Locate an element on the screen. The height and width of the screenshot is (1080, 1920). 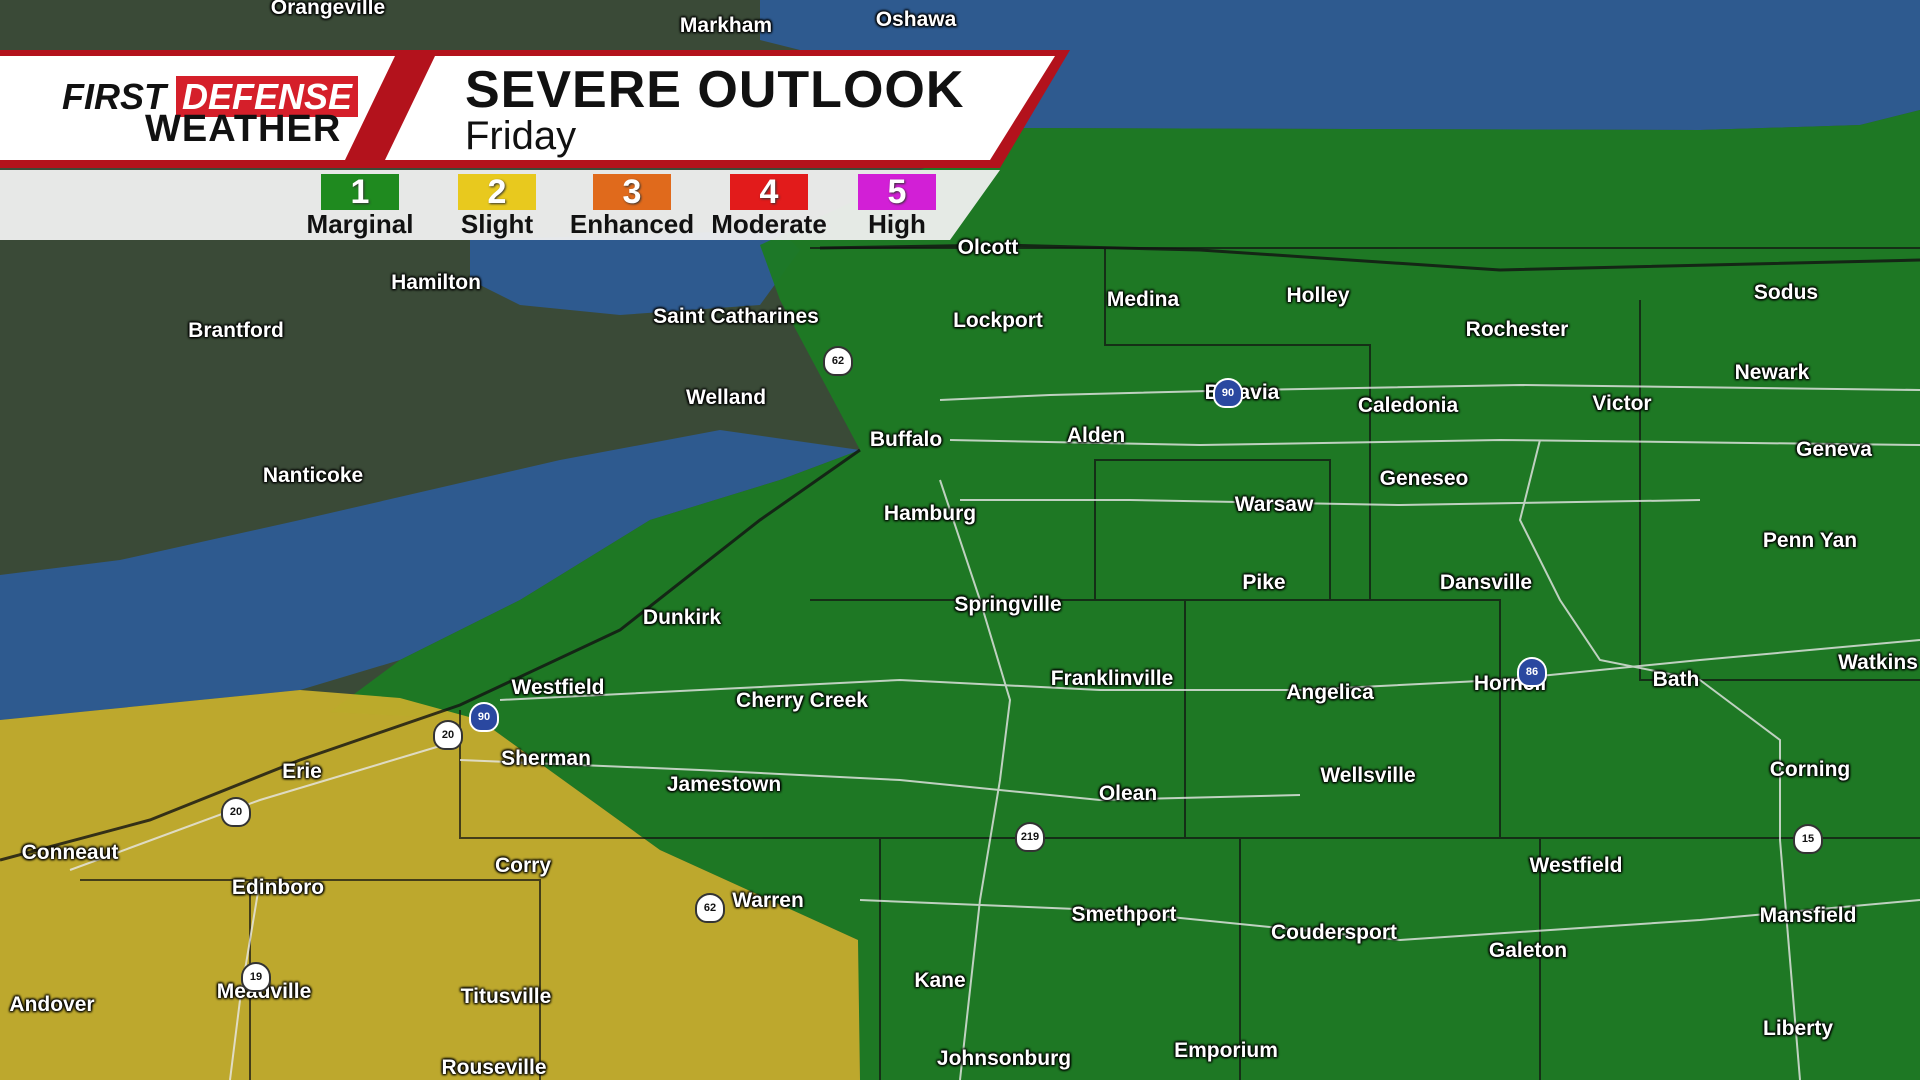
city-label: Watkins is located at coordinates (1878, 662).